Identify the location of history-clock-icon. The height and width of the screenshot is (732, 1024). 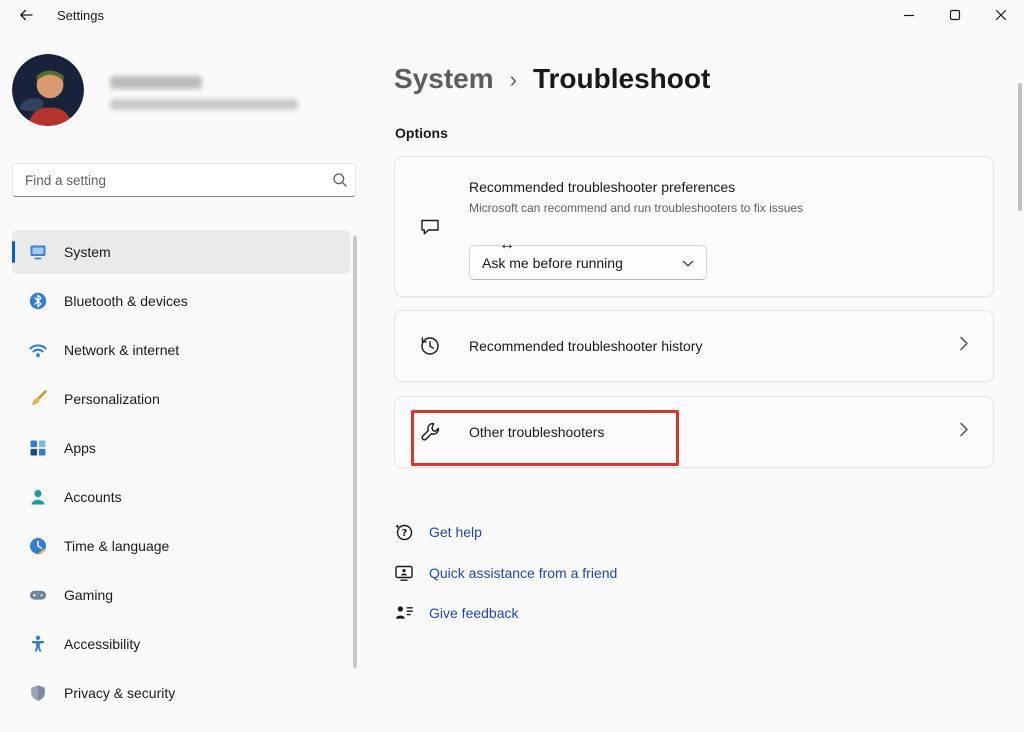
(430, 346).